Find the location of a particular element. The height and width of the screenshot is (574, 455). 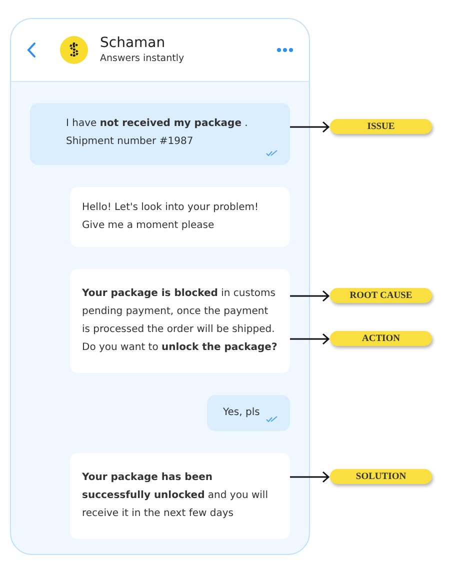

avatar-icon is located at coordinates (74, 50).